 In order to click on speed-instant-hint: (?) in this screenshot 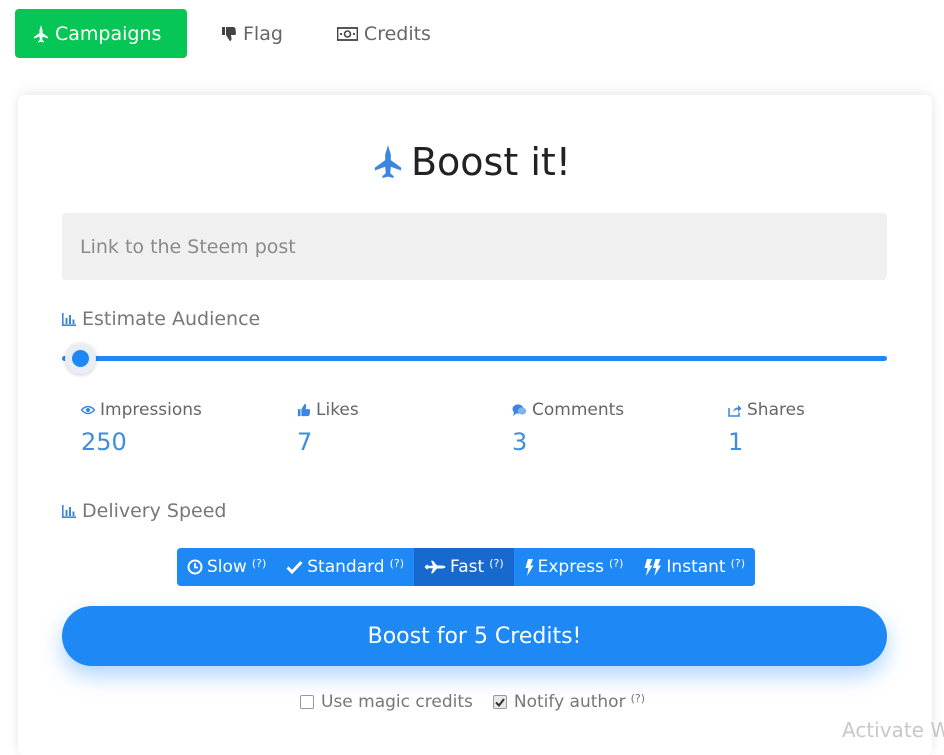, I will do `click(738, 563)`.